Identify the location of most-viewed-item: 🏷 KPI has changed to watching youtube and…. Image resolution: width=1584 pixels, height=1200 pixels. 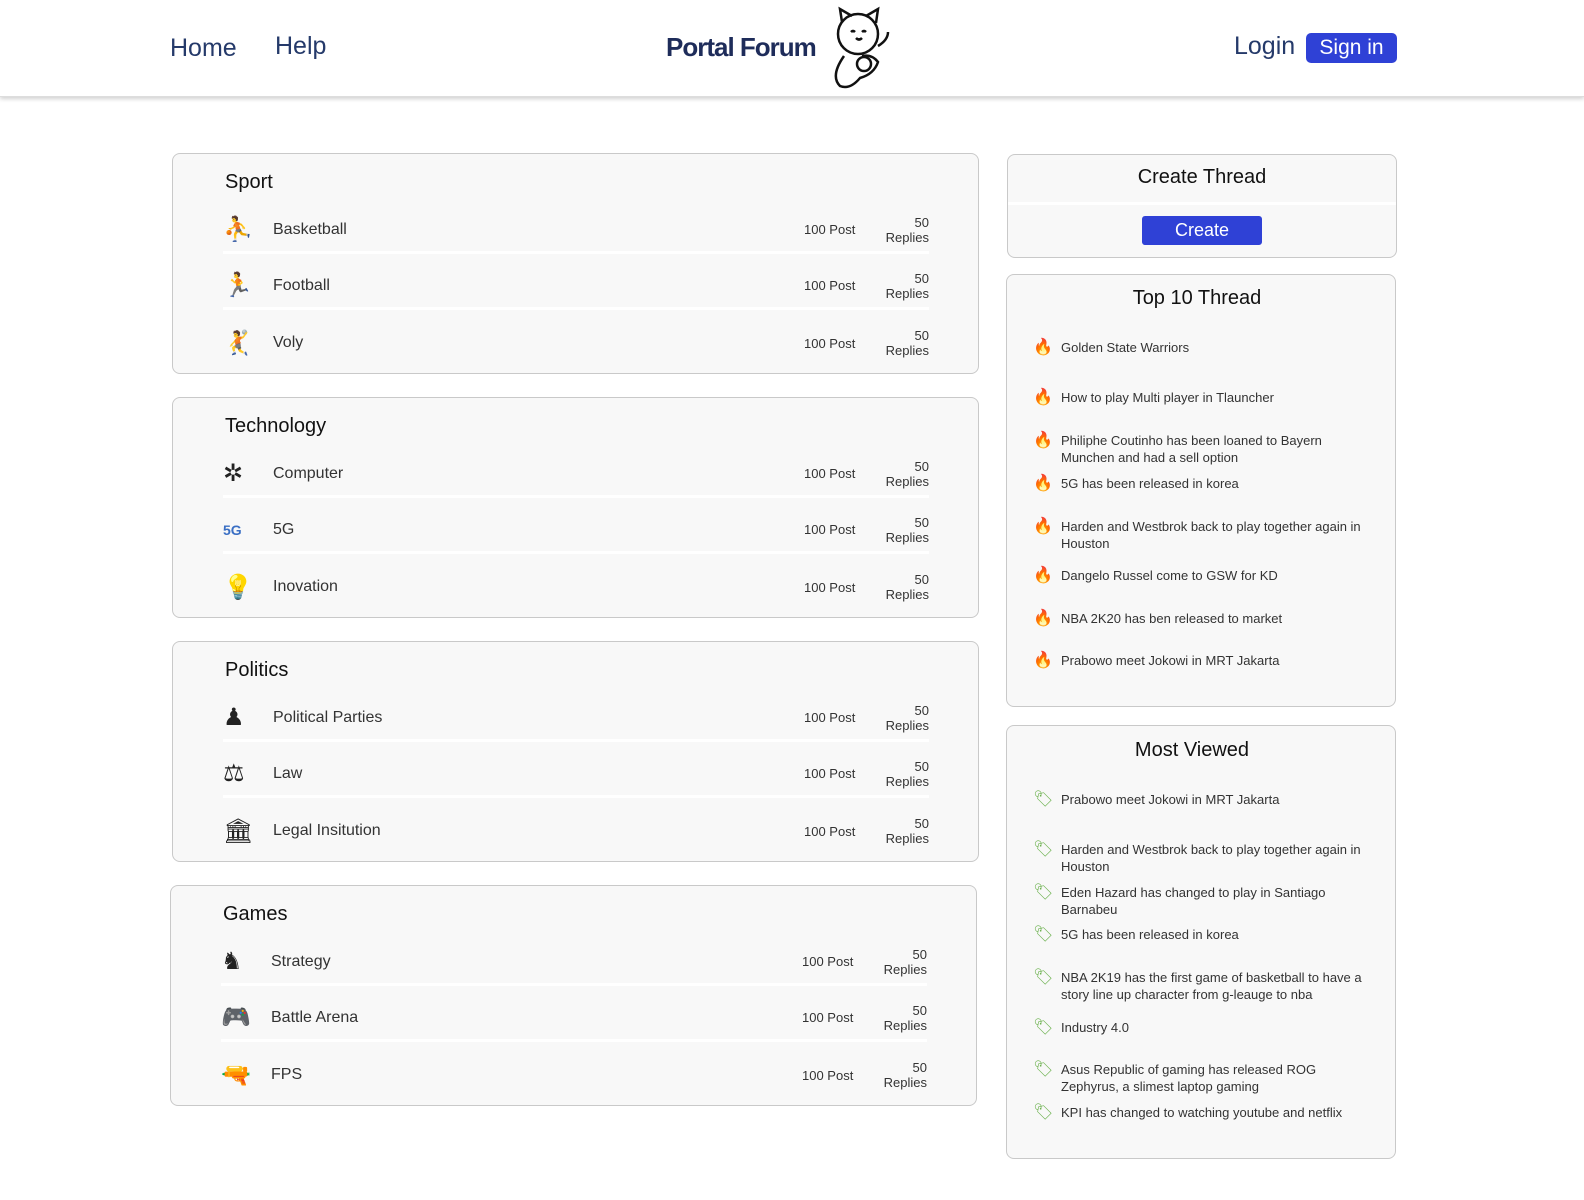
(1203, 1112).